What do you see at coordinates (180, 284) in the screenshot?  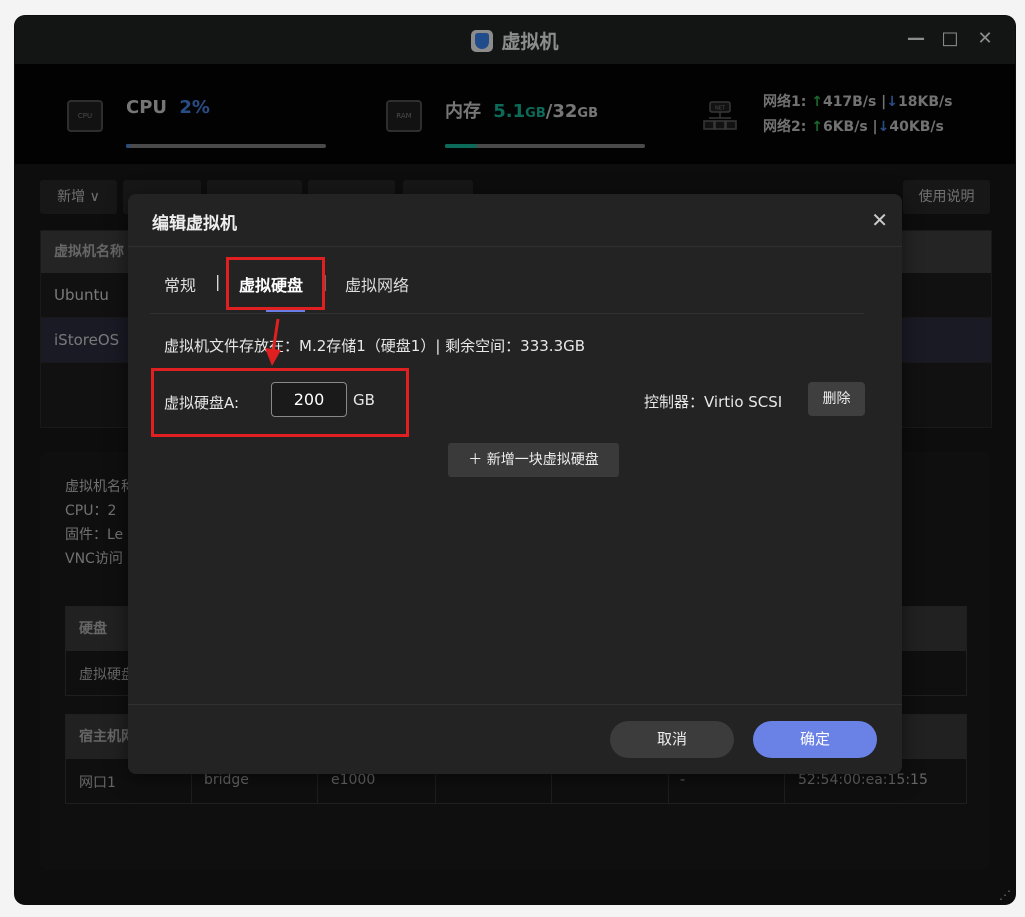 I see `tab-general: 常规` at bounding box center [180, 284].